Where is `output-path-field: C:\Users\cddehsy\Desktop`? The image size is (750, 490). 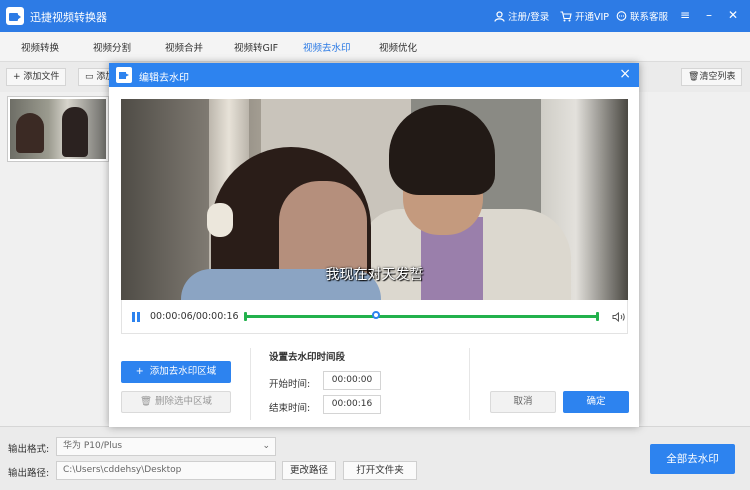
output-path-field: C:\Users\cddehsy\Desktop is located at coordinates (166, 470).